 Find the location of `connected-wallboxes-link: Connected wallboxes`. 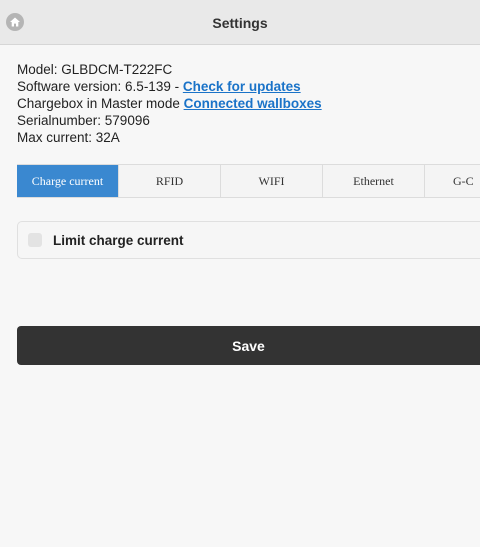

connected-wallboxes-link: Connected wallboxes is located at coordinates (253, 103).